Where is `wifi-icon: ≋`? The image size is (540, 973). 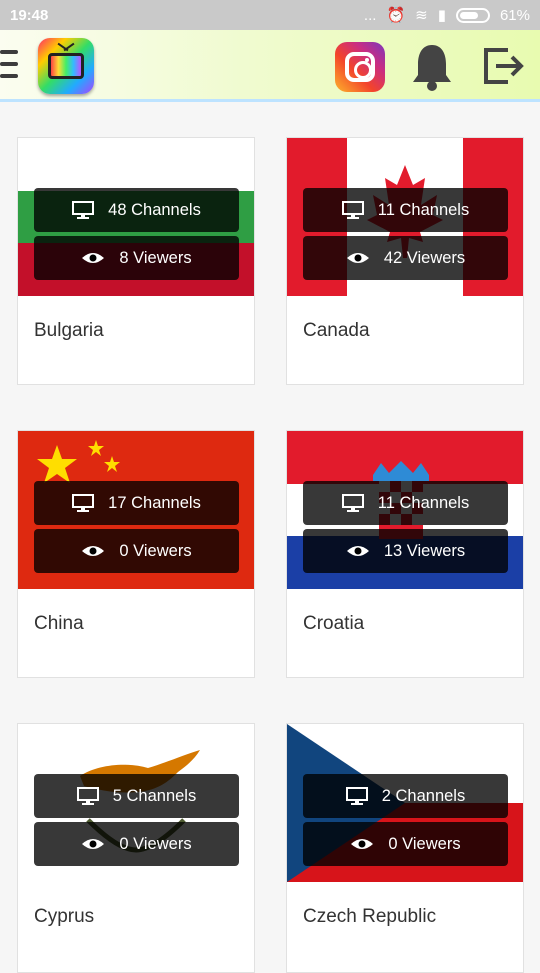
wifi-icon: ≋ is located at coordinates (421, 15).